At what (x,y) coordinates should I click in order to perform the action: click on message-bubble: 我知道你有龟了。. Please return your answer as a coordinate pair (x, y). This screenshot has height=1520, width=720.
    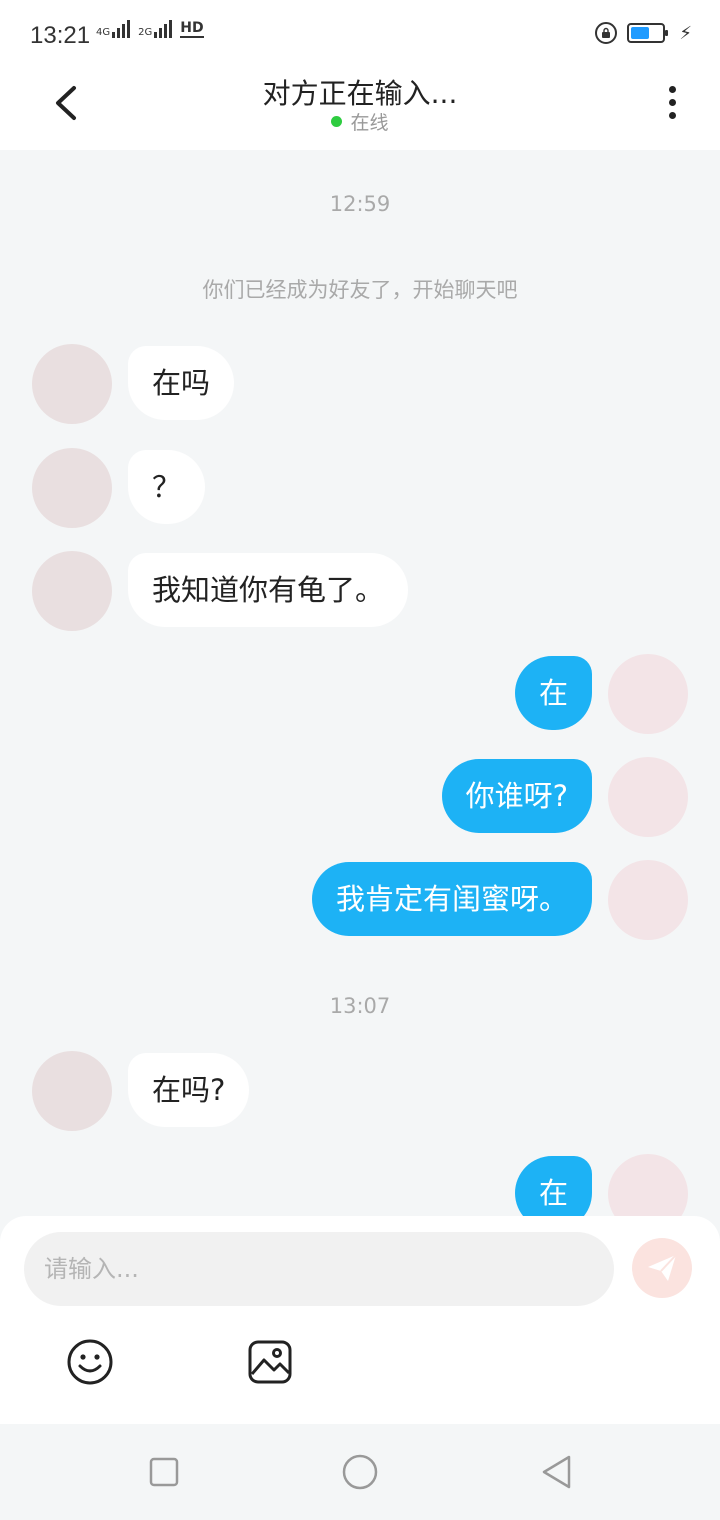
    Looking at the image, I should click on (268, 590).